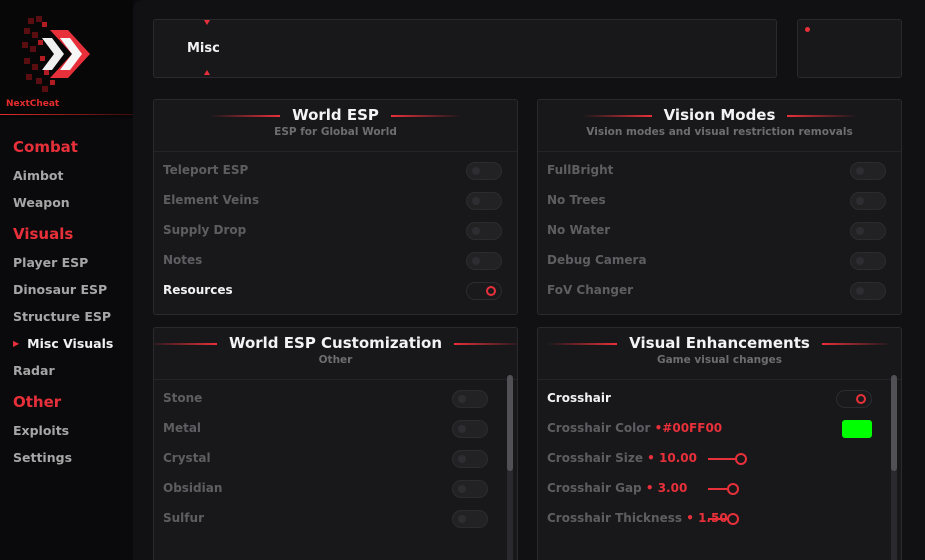 The image size is (925, 560). I want to click on nav-header-combat: Combat, so click(45, 147).